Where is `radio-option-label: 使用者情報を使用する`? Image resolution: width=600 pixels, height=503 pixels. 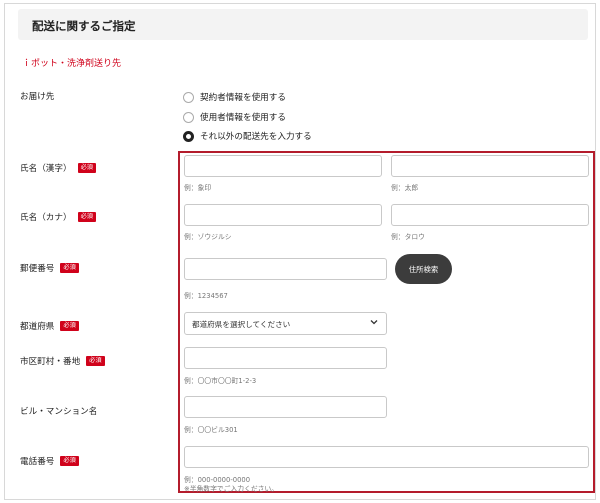 radio-option-label: 使用者情報を使用する is located at coordinates (243, 118).